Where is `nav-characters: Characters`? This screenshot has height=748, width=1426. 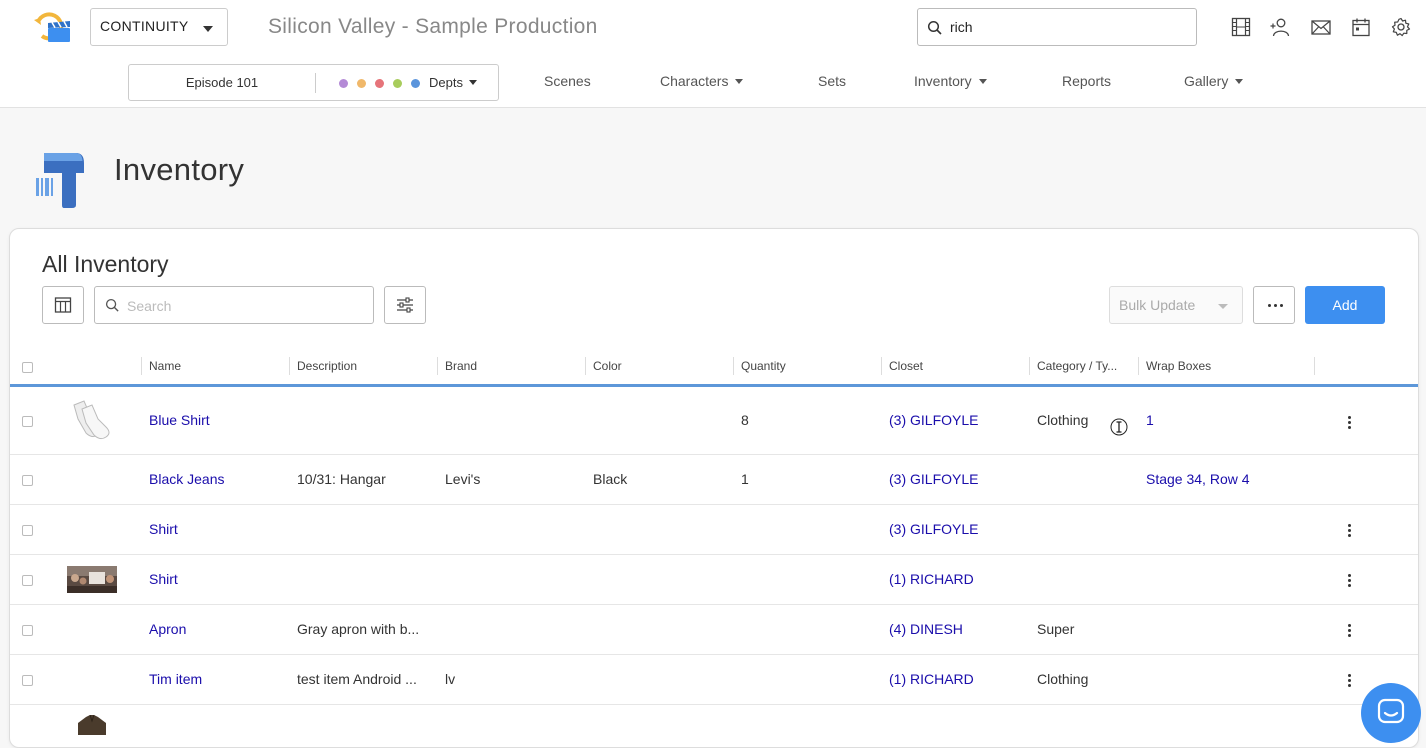
nav-characters: Characters is located at coordinates (702, 81).